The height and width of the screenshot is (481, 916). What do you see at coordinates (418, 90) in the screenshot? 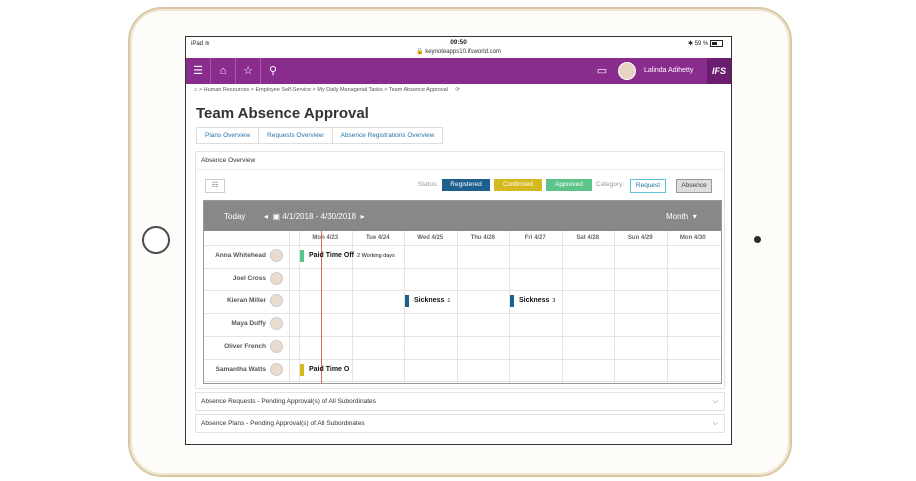
I see `breadcrumb-item: Team Absence Approval` at bounding box center [418, 90].